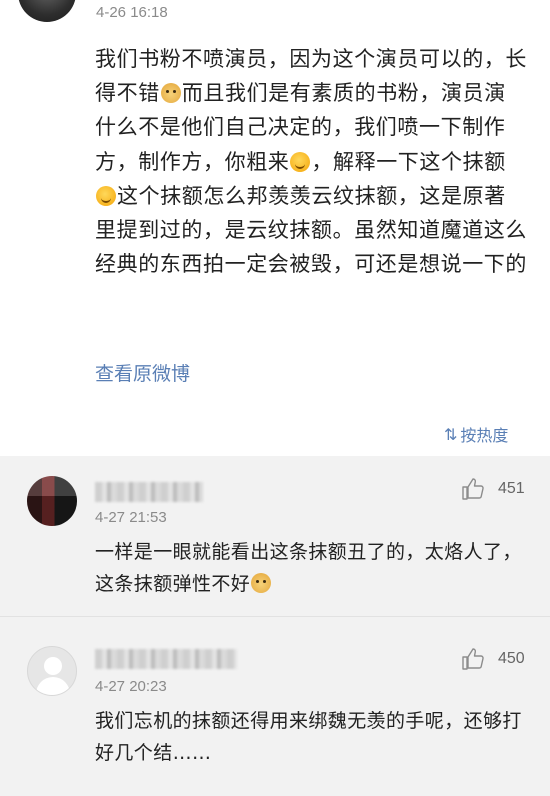 Image resolution: width=550 pixels, height=796 pixels. I want to click on comment-text-segment: 一样是一眼就能看出这条抹额丑了的，太烙人了，这条抹额弹性不好, so click(308, 568).